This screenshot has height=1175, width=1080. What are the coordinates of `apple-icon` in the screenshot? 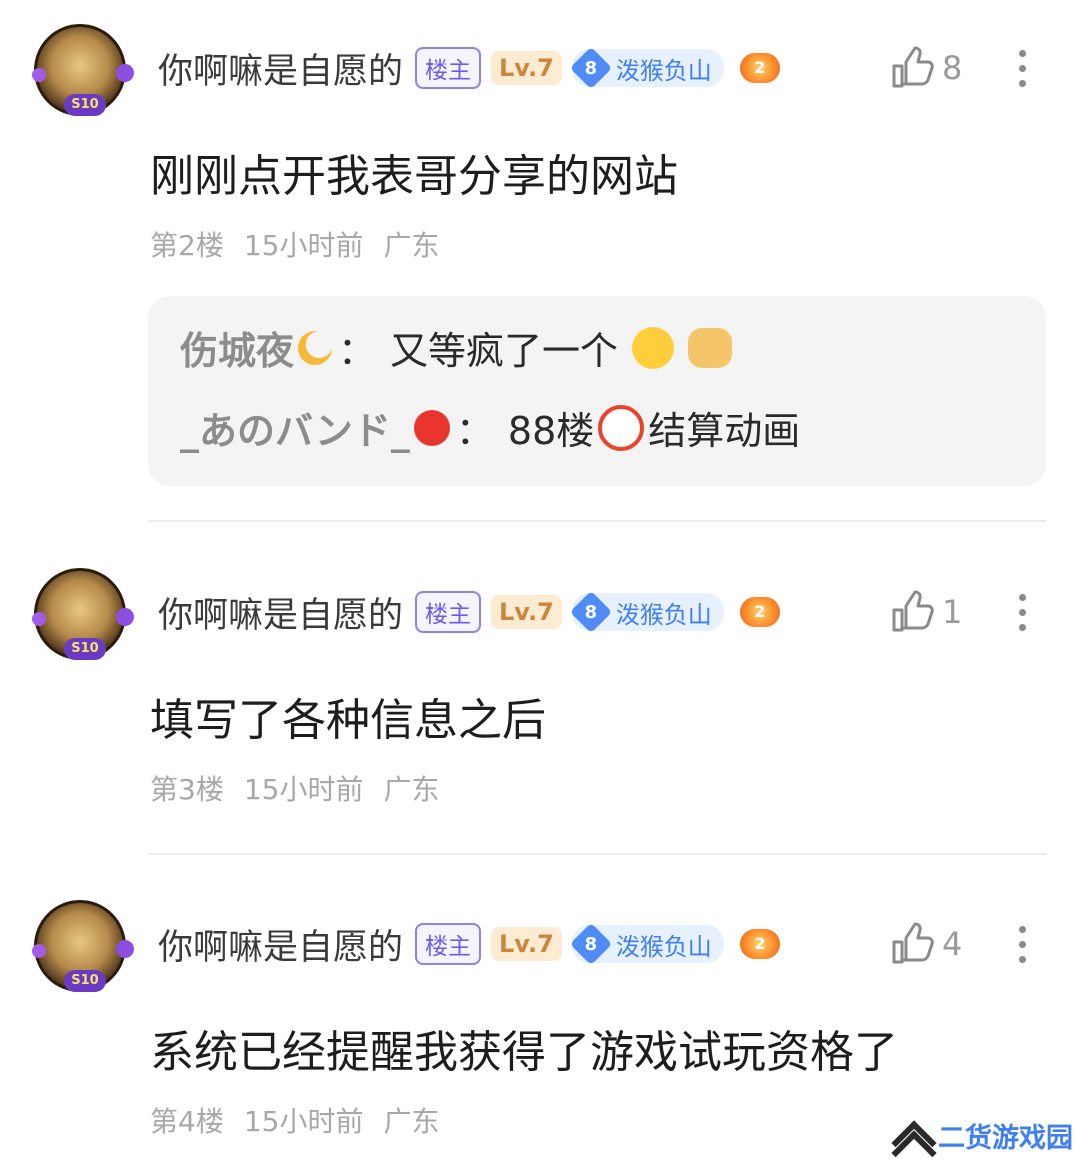 It's located at (431, 427).